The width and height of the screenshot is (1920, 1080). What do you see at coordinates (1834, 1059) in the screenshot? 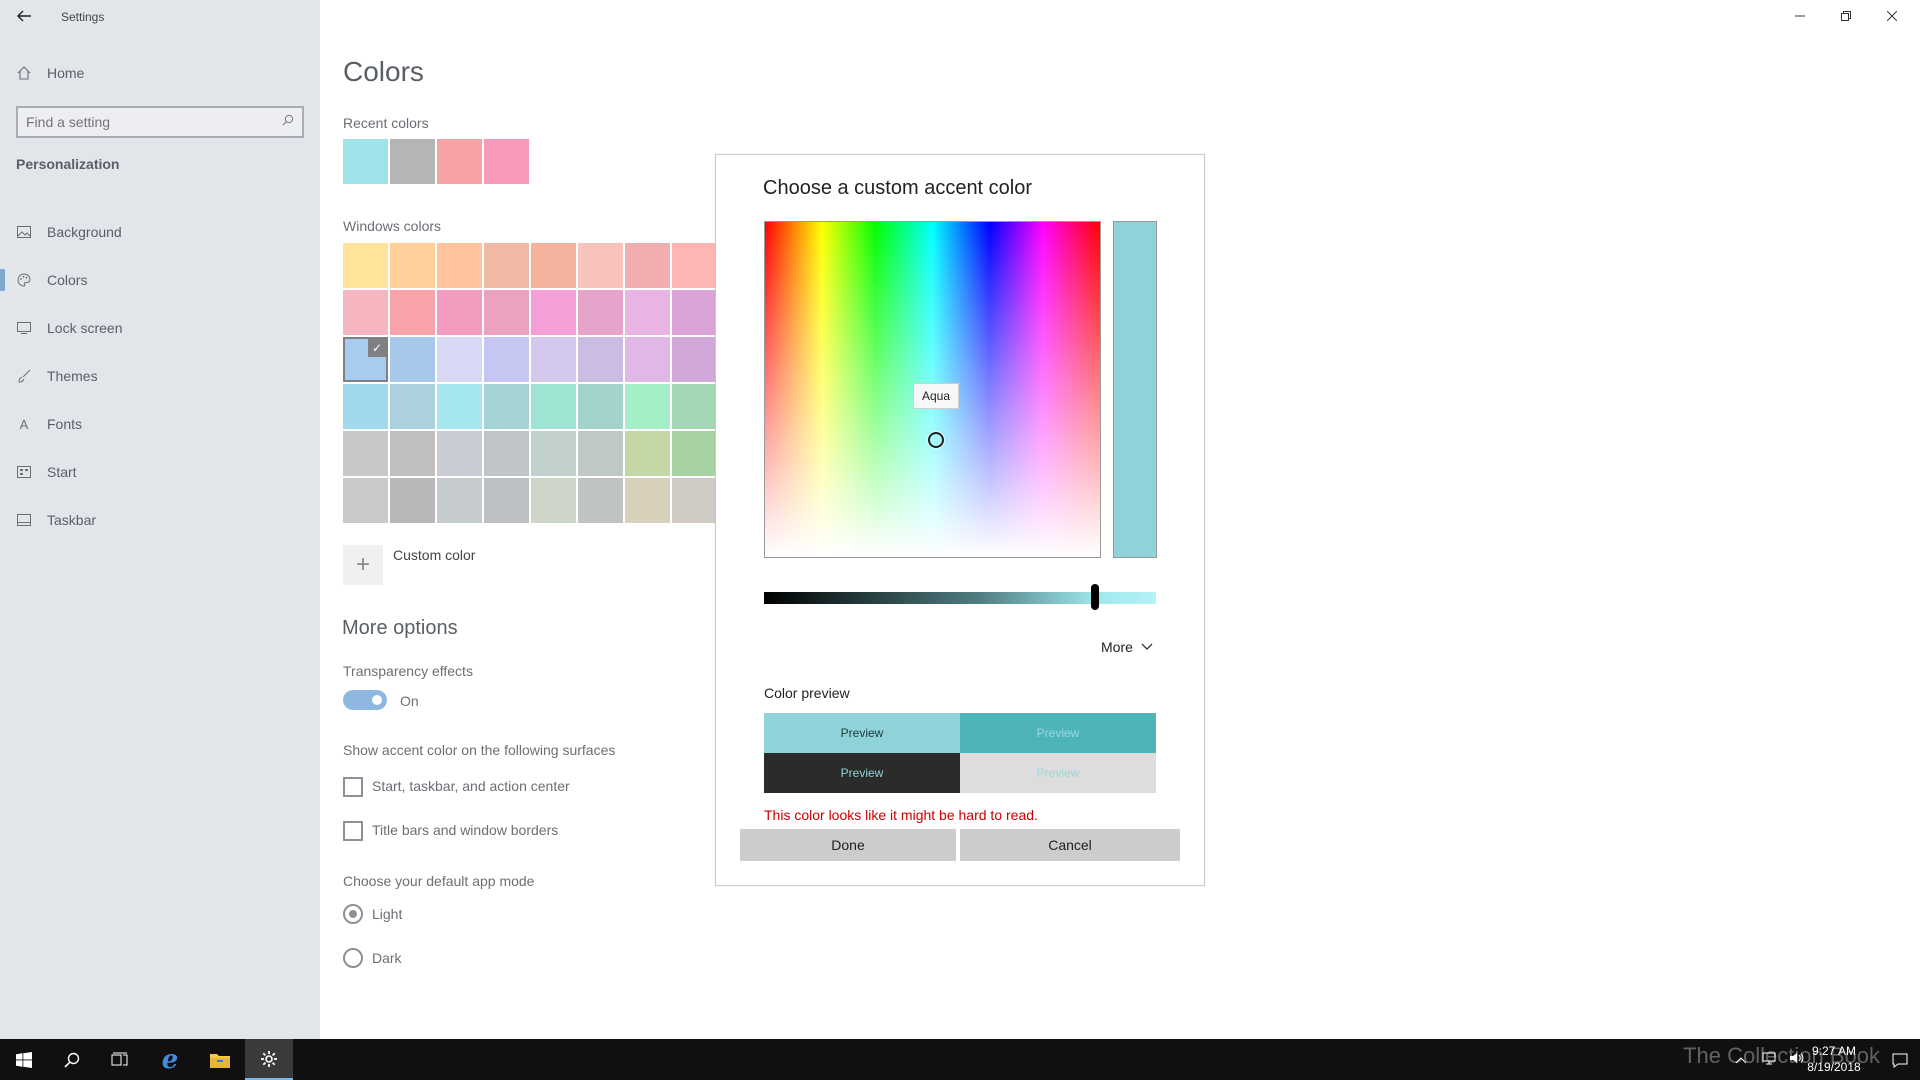
I see `taskbar-clock: 9:27 AM 8/19/2018` at bounding box center [1834, 1059].